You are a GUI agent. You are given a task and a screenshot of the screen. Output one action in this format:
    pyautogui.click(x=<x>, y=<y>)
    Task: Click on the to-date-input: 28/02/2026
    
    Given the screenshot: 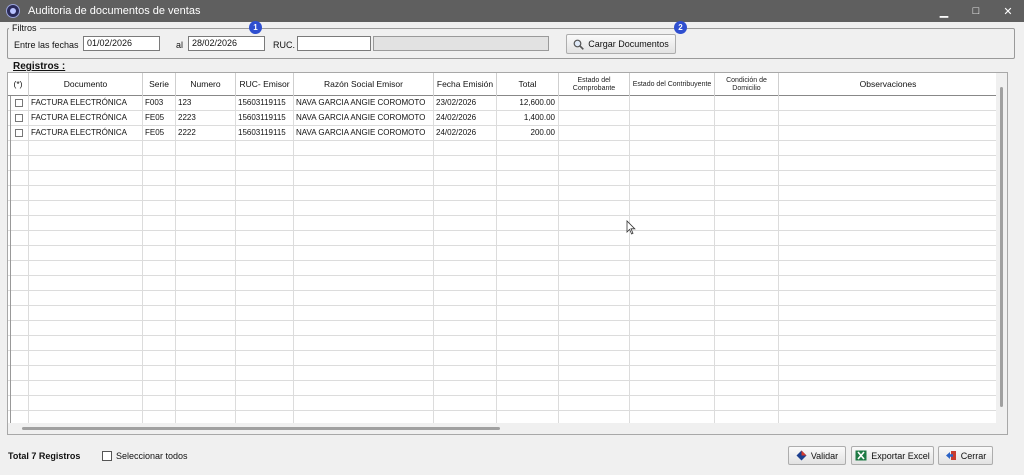 What is the action you would take?
    pyautogui.click(x=226, y=43)
    